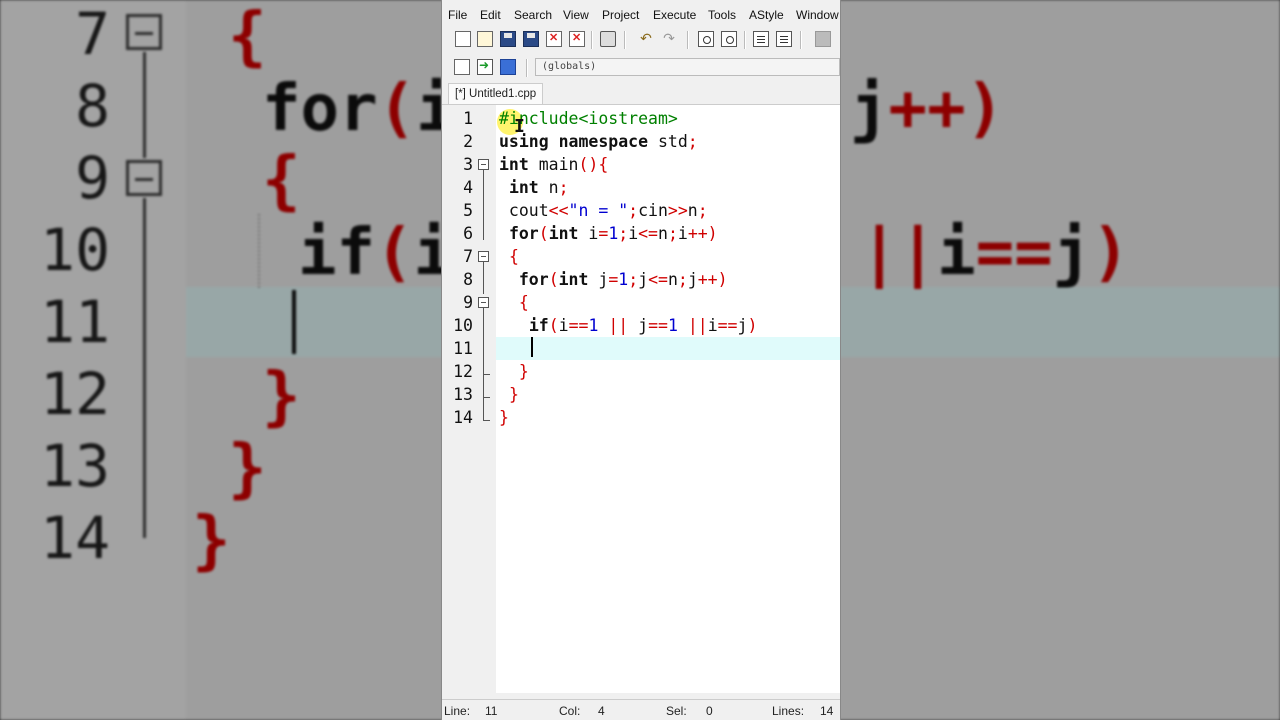  I want to click on line-number: 7, so click(468, 256).